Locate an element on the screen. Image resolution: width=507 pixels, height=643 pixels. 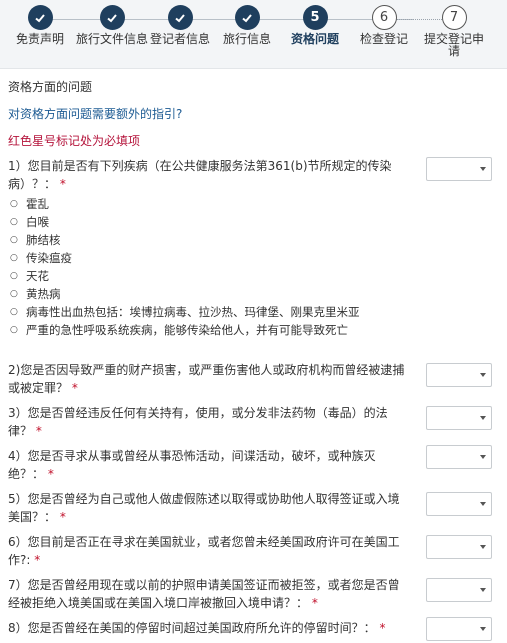
step-eligibility: 5 资格问题 is located at coordinates (315, 25).